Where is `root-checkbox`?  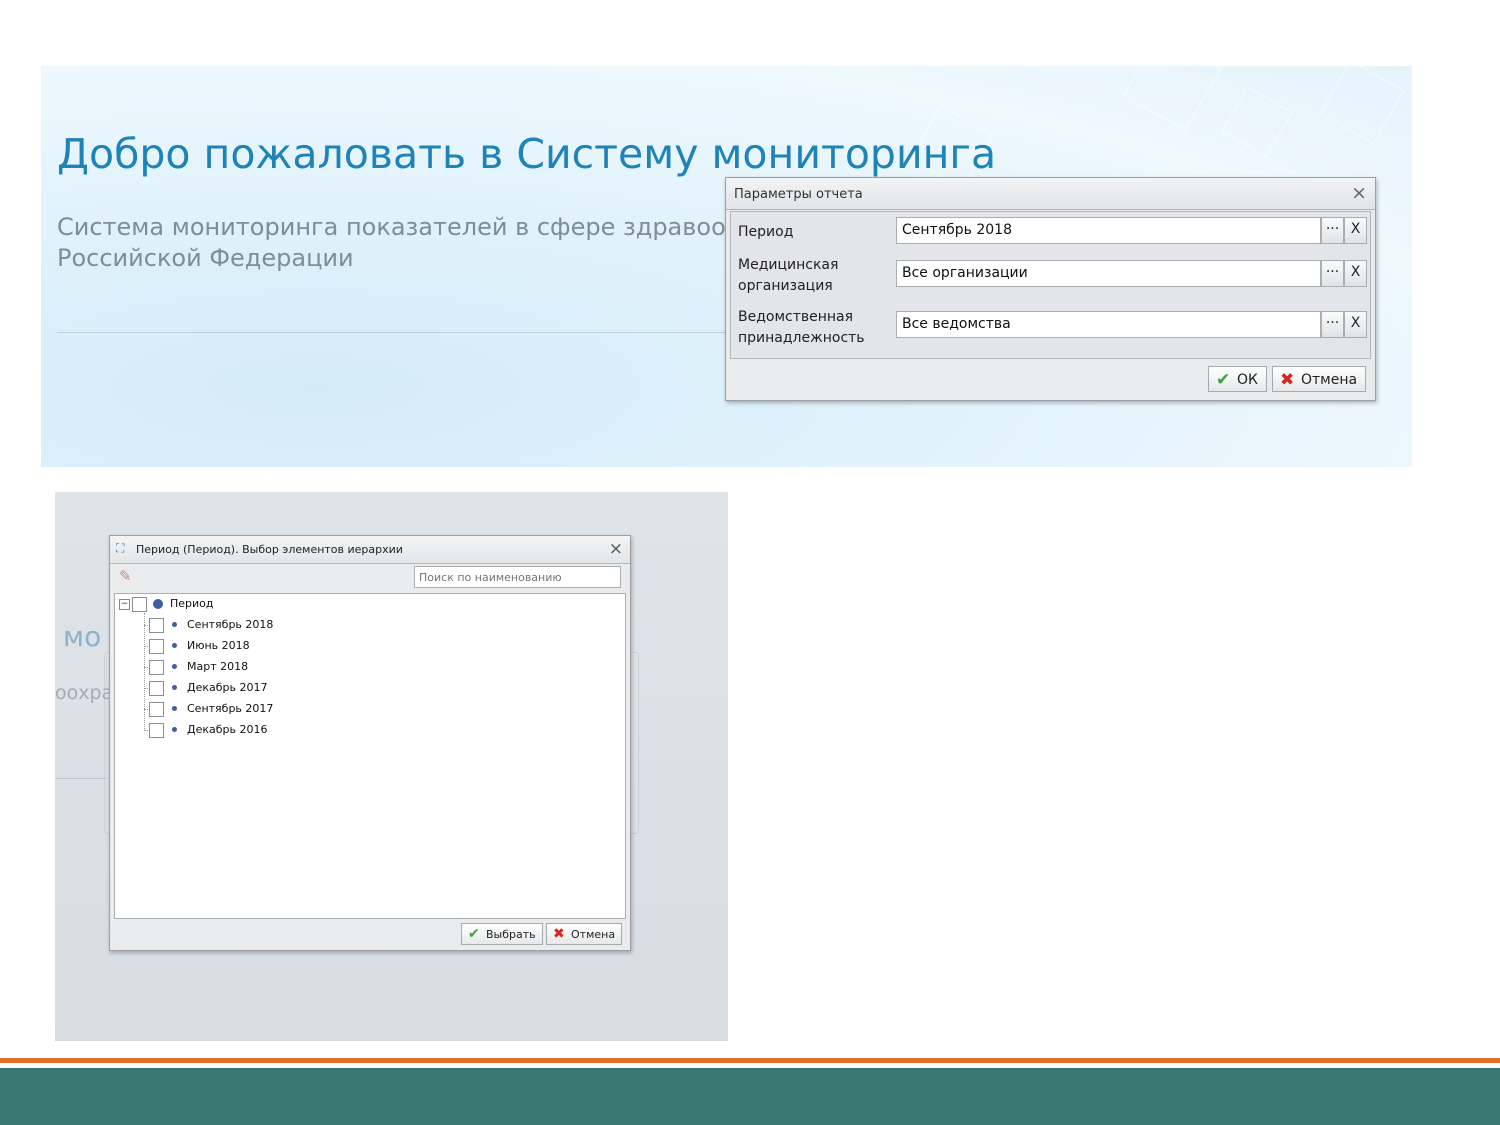
root-checkbox is located at coordinates (139, 604).